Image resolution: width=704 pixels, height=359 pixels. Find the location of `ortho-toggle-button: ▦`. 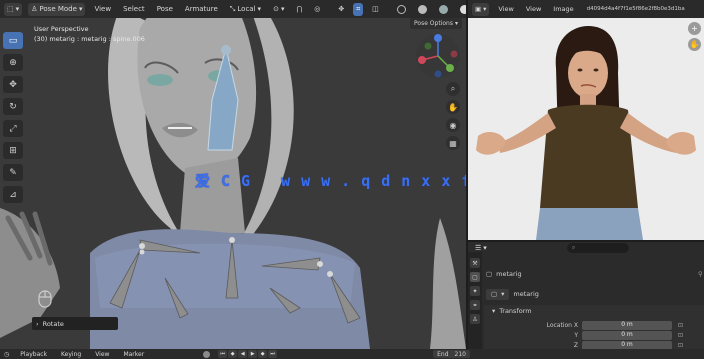

ortho-toggle-button: ▦ is located at coordinates (453, 143).